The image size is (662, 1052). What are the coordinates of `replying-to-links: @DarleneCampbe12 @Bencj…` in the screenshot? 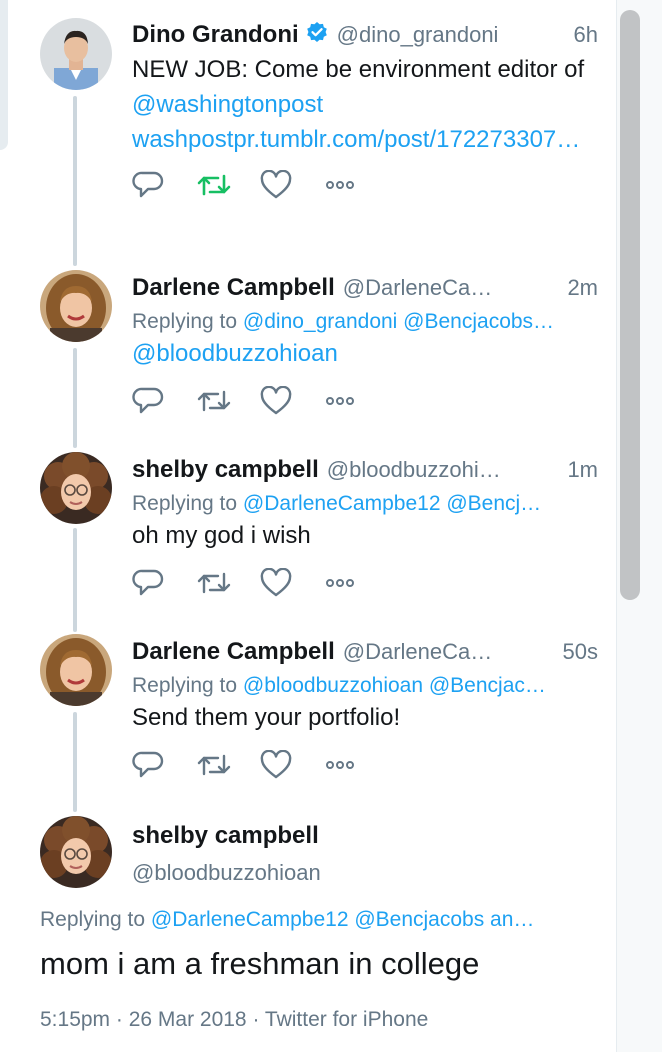 It's located at (392, 503).